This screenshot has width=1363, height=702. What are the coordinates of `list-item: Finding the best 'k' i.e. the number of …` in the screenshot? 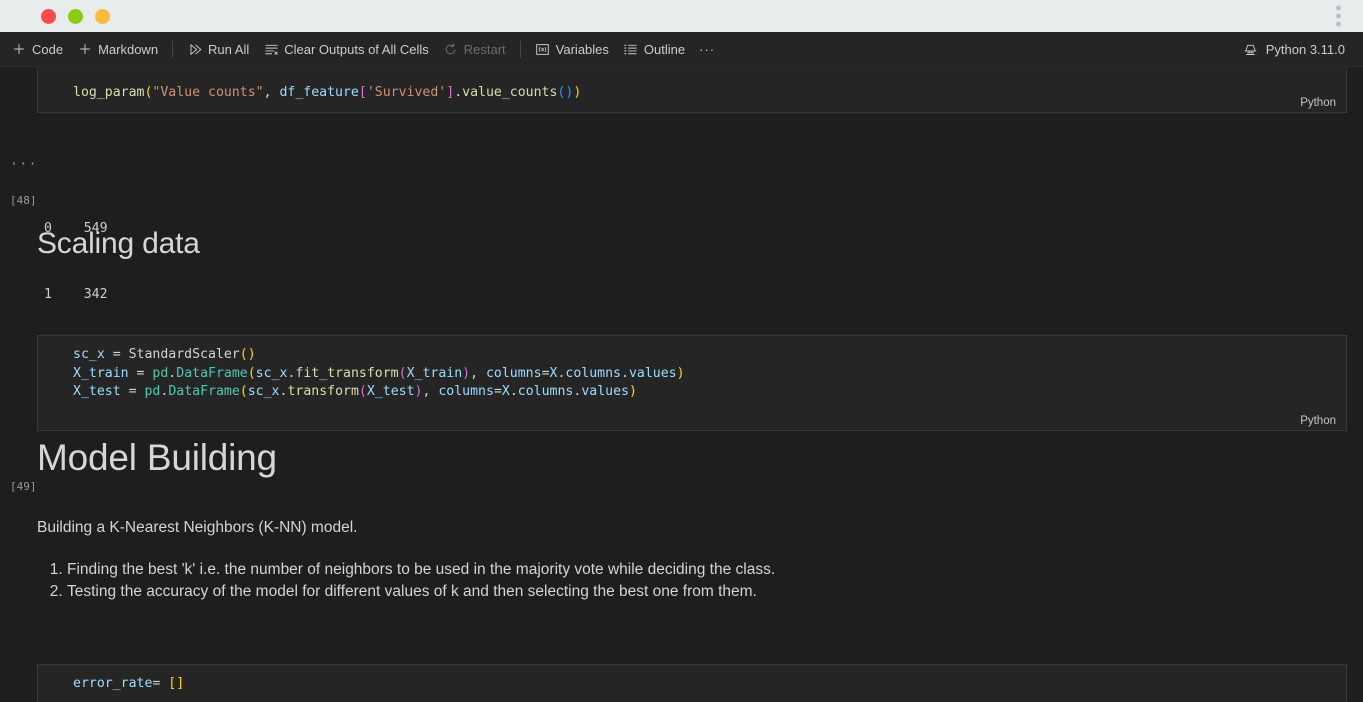 It's located at (707, 570).